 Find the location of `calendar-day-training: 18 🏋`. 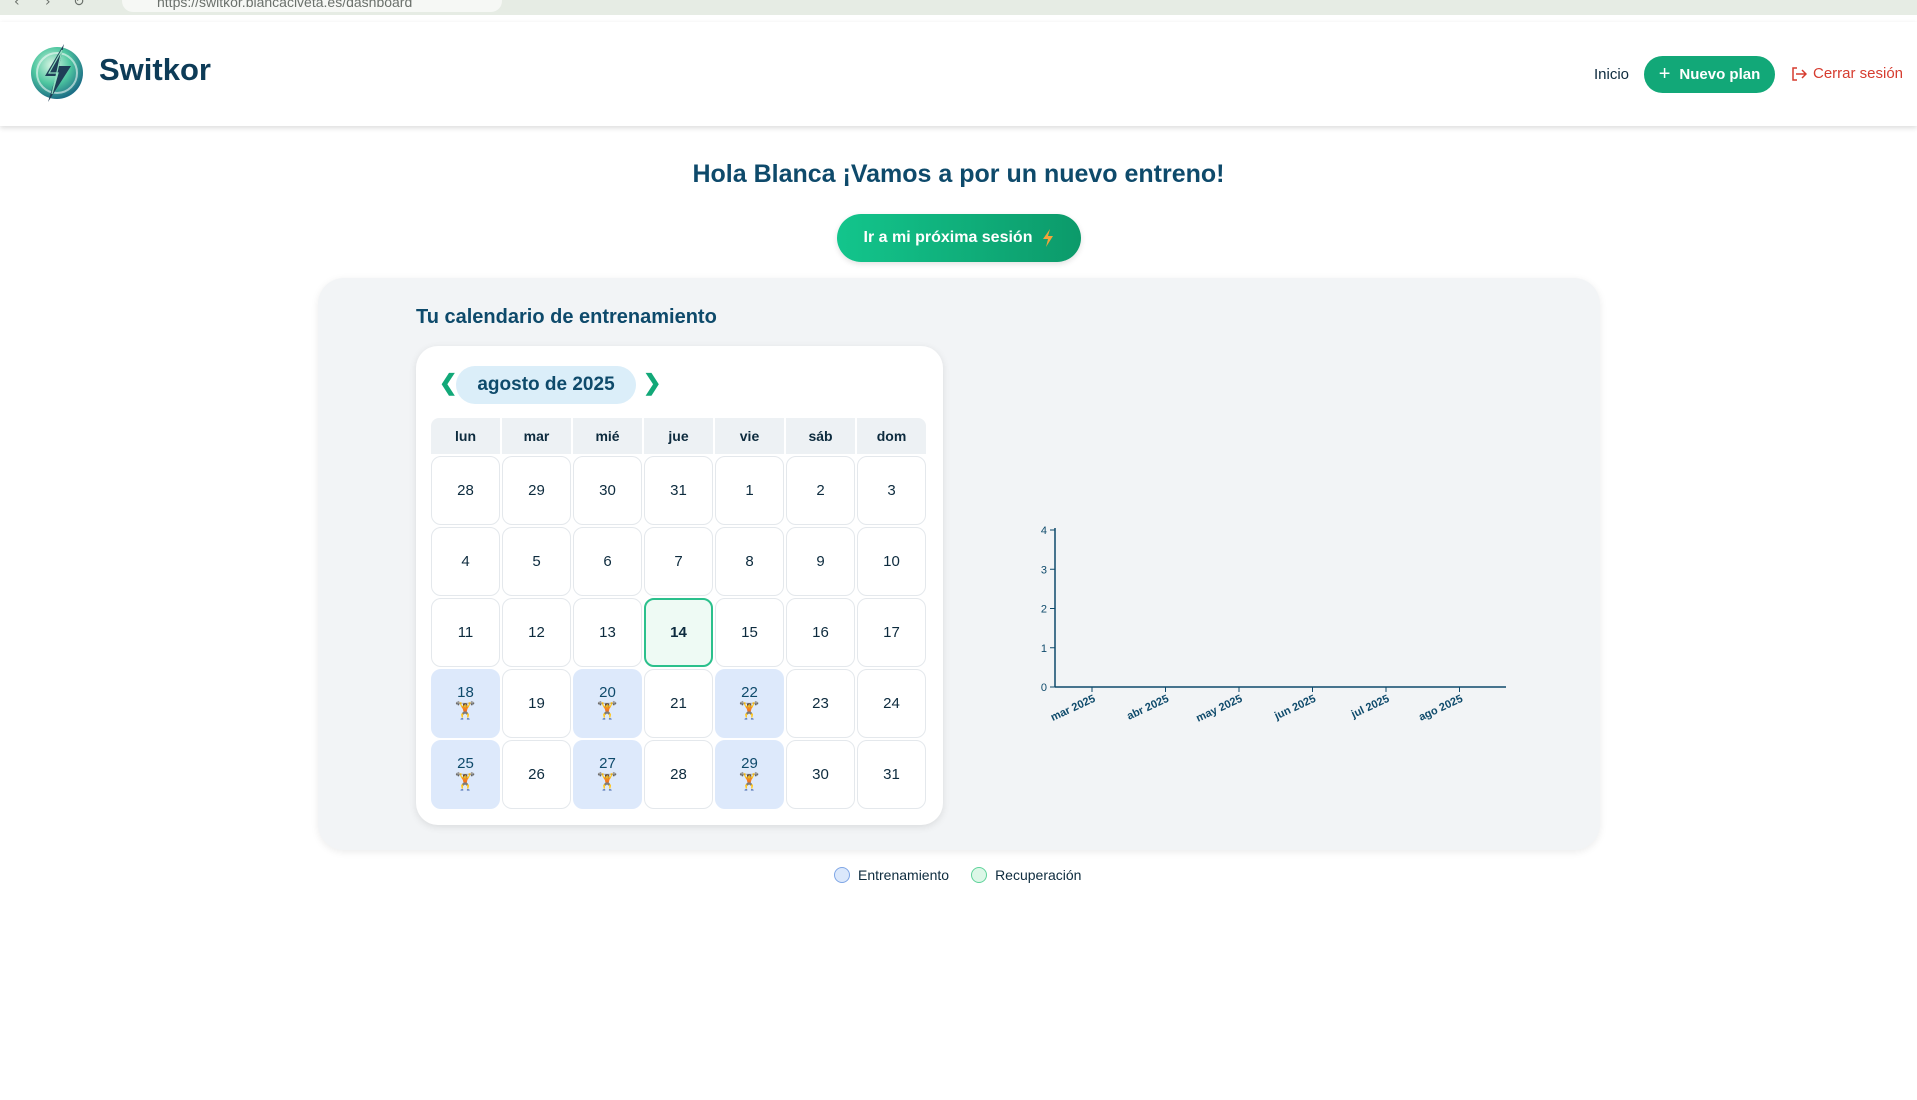

calendar-day-training: 18 🏋 is located at coordinates (465, 703).